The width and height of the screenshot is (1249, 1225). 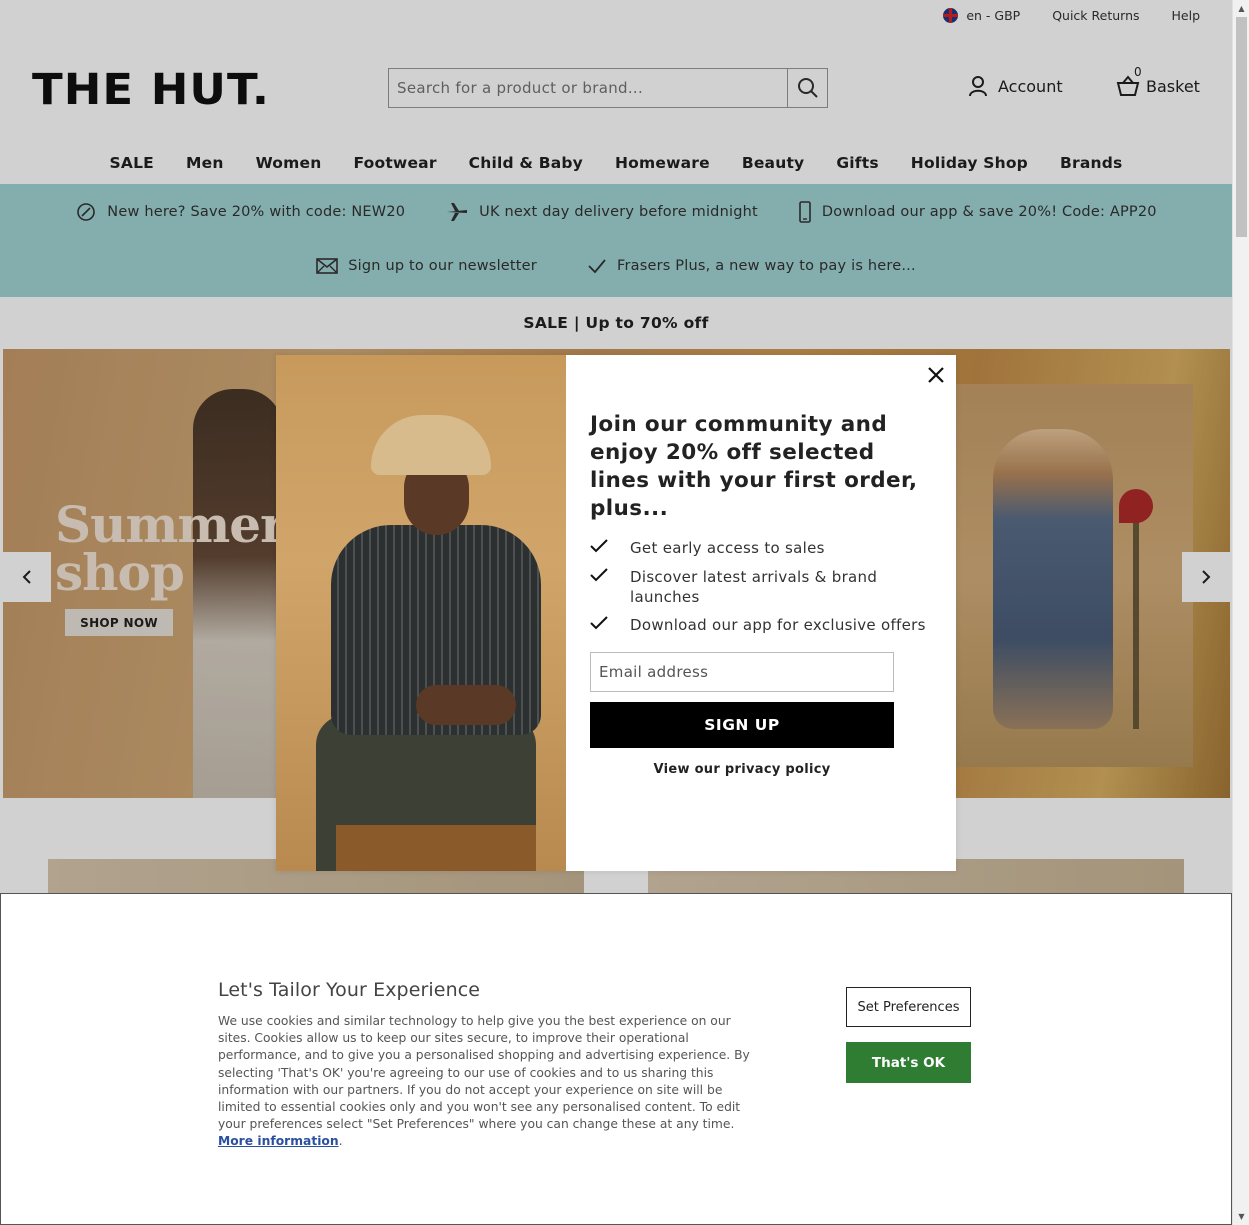 What do you see at coordinates (1241, 127) in the screenshot?
I see `scroll-thumb` at bounding box center [1241, 127].